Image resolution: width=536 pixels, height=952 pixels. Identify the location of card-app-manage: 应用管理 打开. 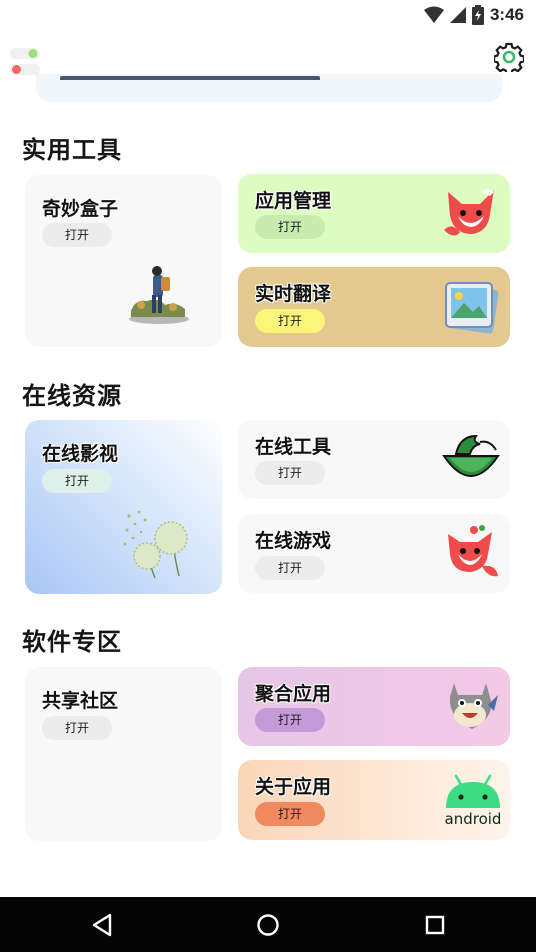
(374, 213).